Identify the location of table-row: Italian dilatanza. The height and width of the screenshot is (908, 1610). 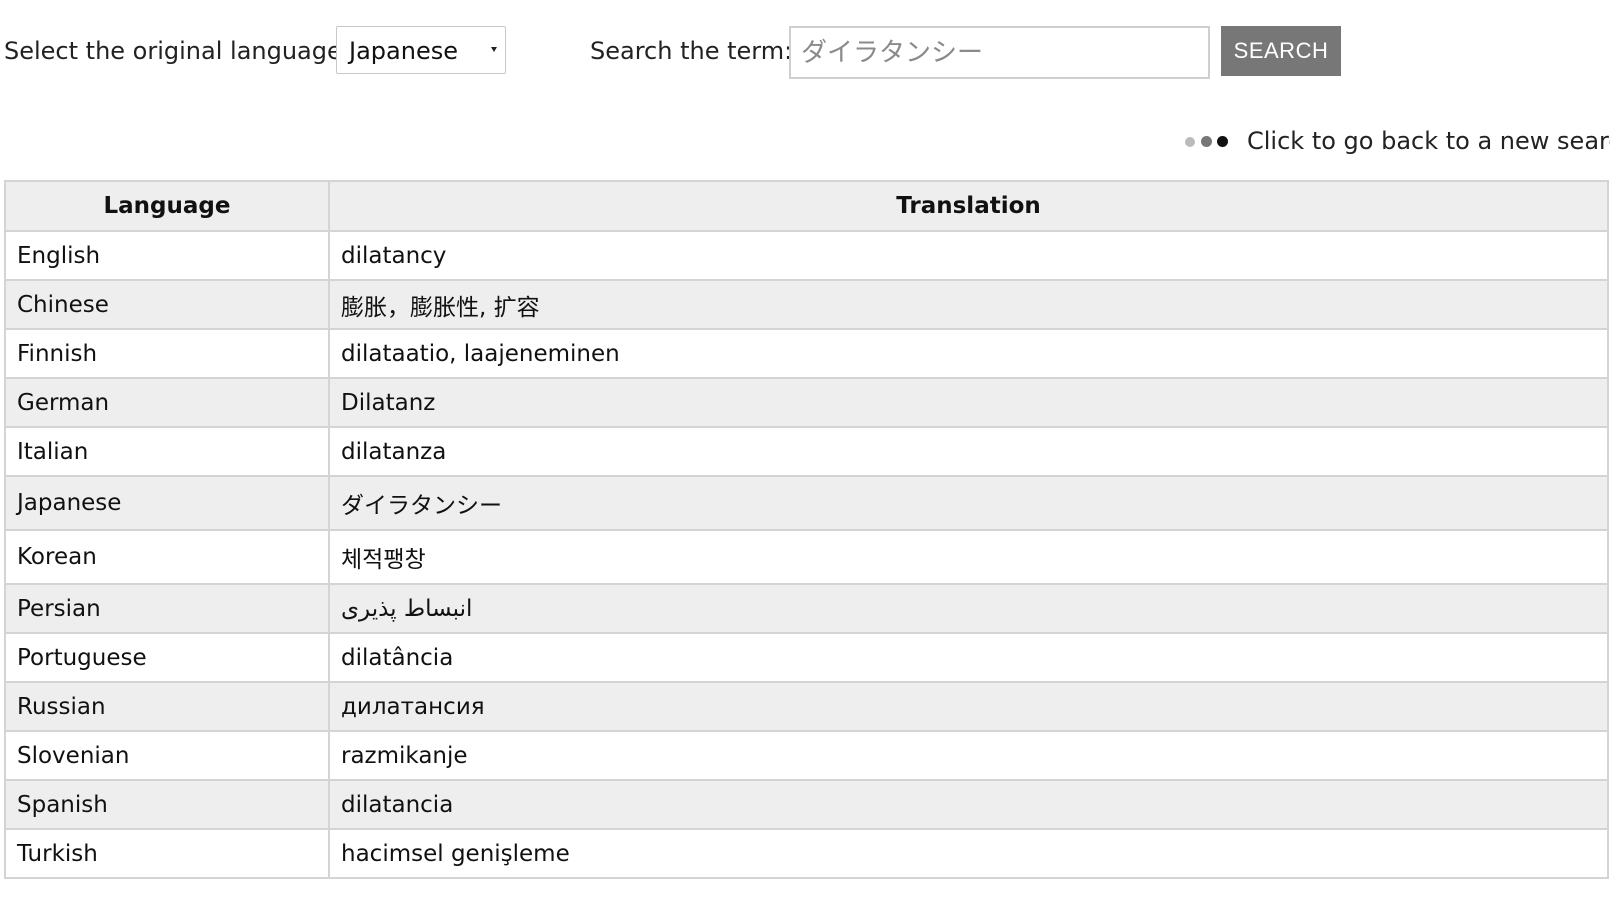
(806, 451).